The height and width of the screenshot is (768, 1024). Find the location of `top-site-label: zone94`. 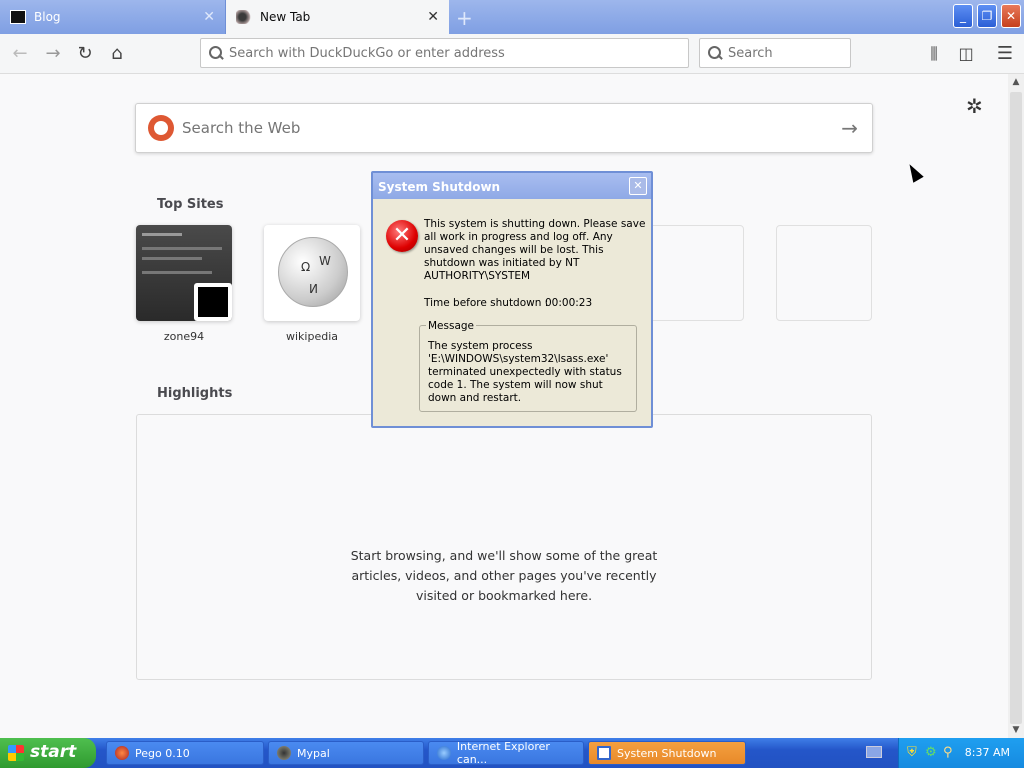

top-site-label: zone94 is located at coordinates (184, 336).